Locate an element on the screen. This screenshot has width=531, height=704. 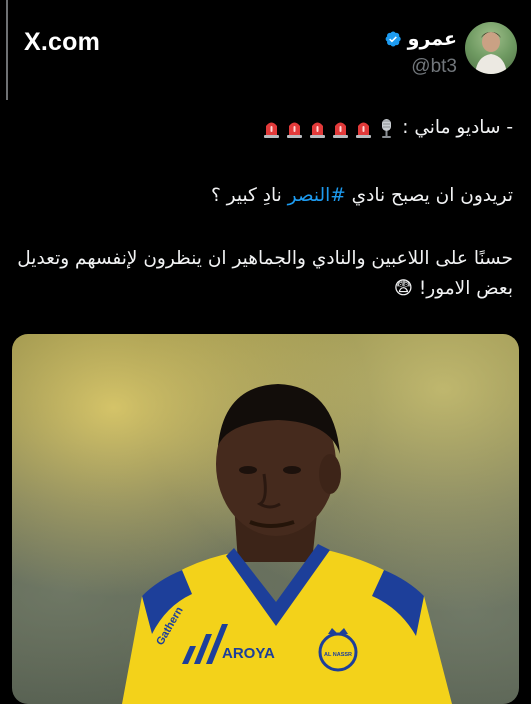
quote-intro: - ساديو ماني : is located at coordinates (457, 127).